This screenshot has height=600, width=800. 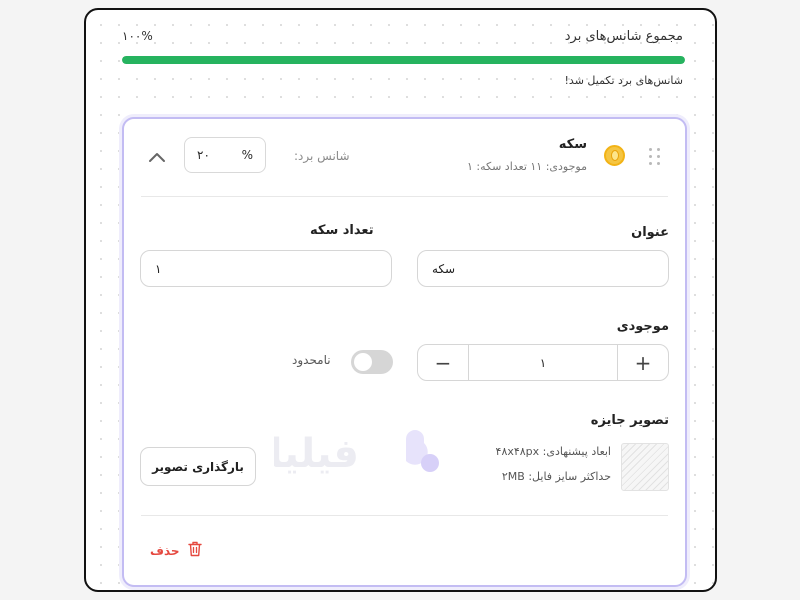 I want to click on trash-icon, so click(x=194, y=551).